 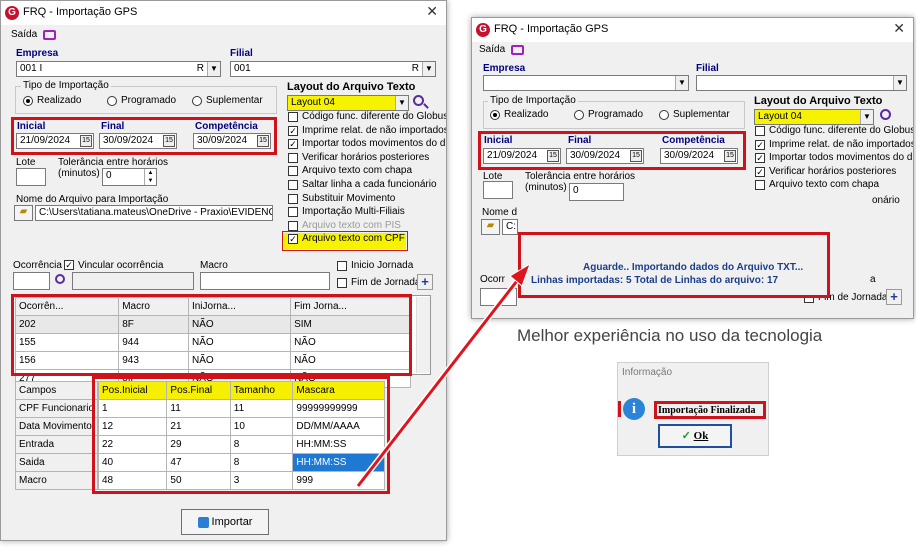 What do you see at coordinates (801, 83) in the screenshot?
I see `filial-combo: ▼` at bounding box center [801, 83].